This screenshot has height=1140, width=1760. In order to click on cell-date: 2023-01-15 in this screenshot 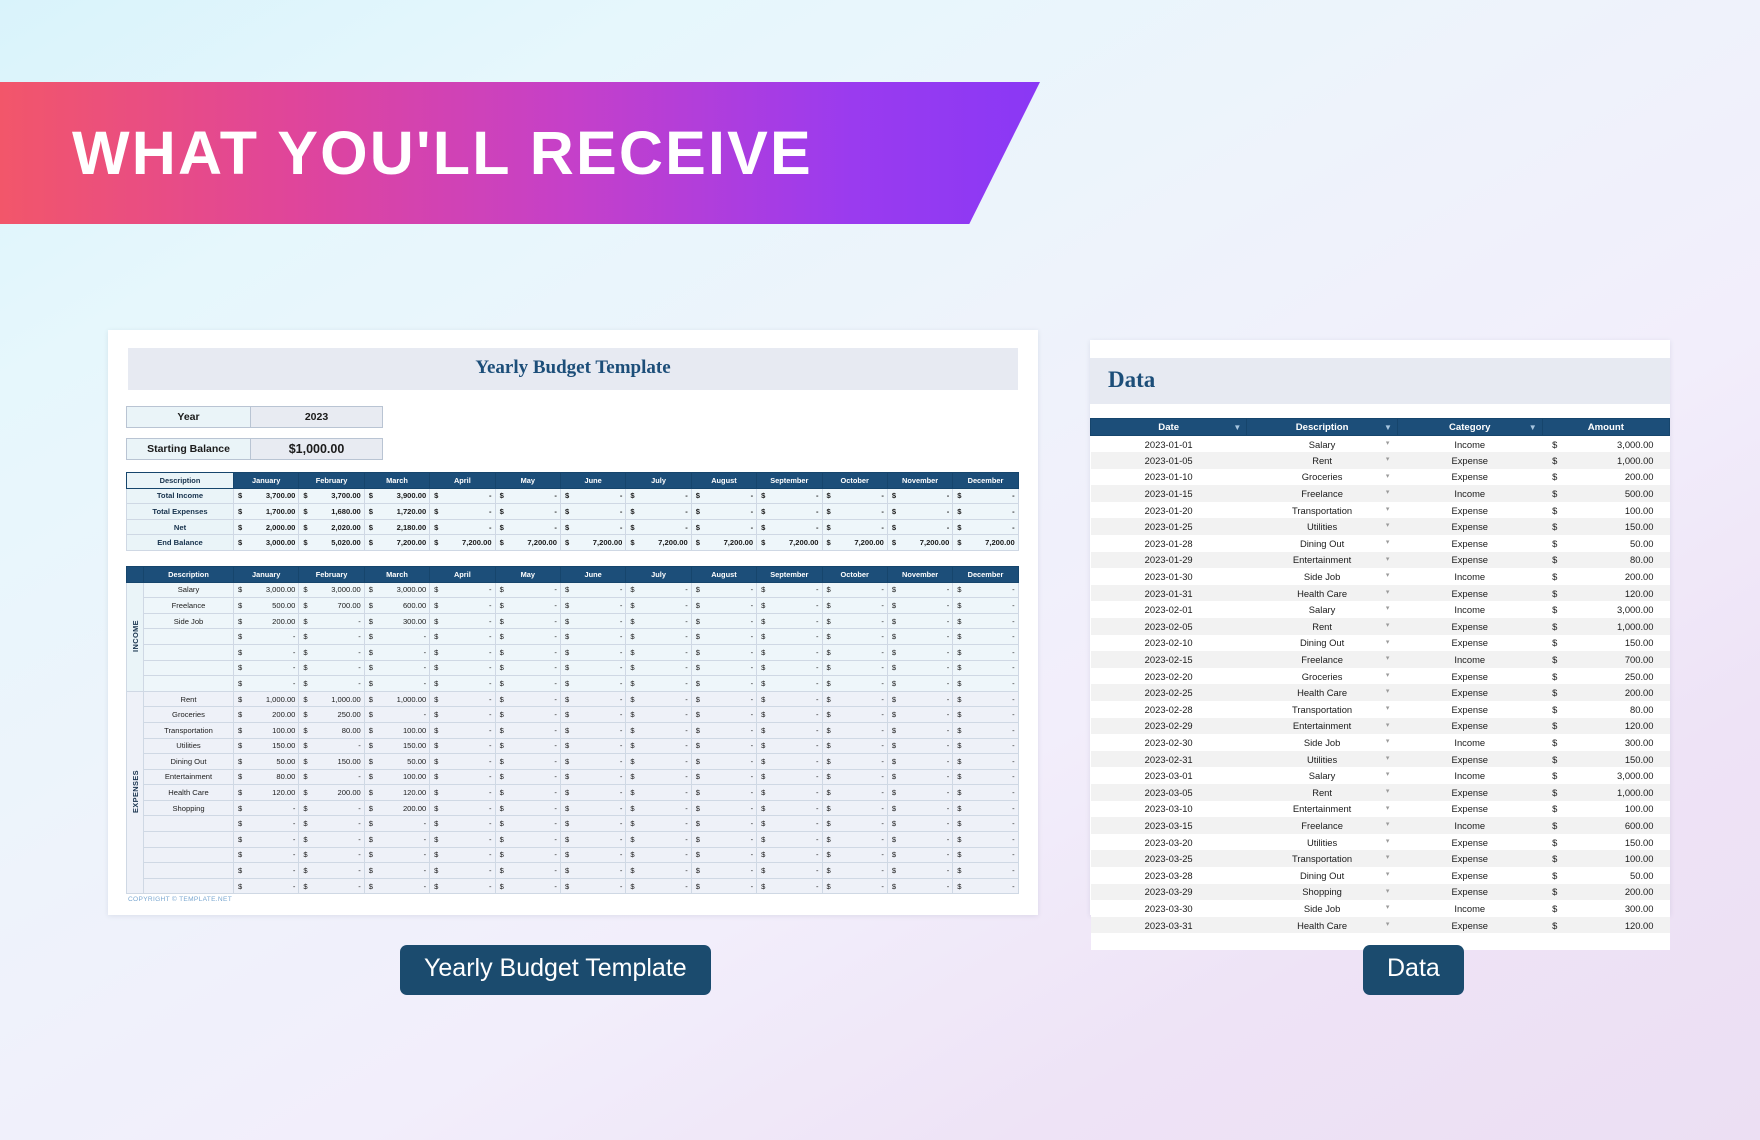, I will do `click(1168, 493)`.